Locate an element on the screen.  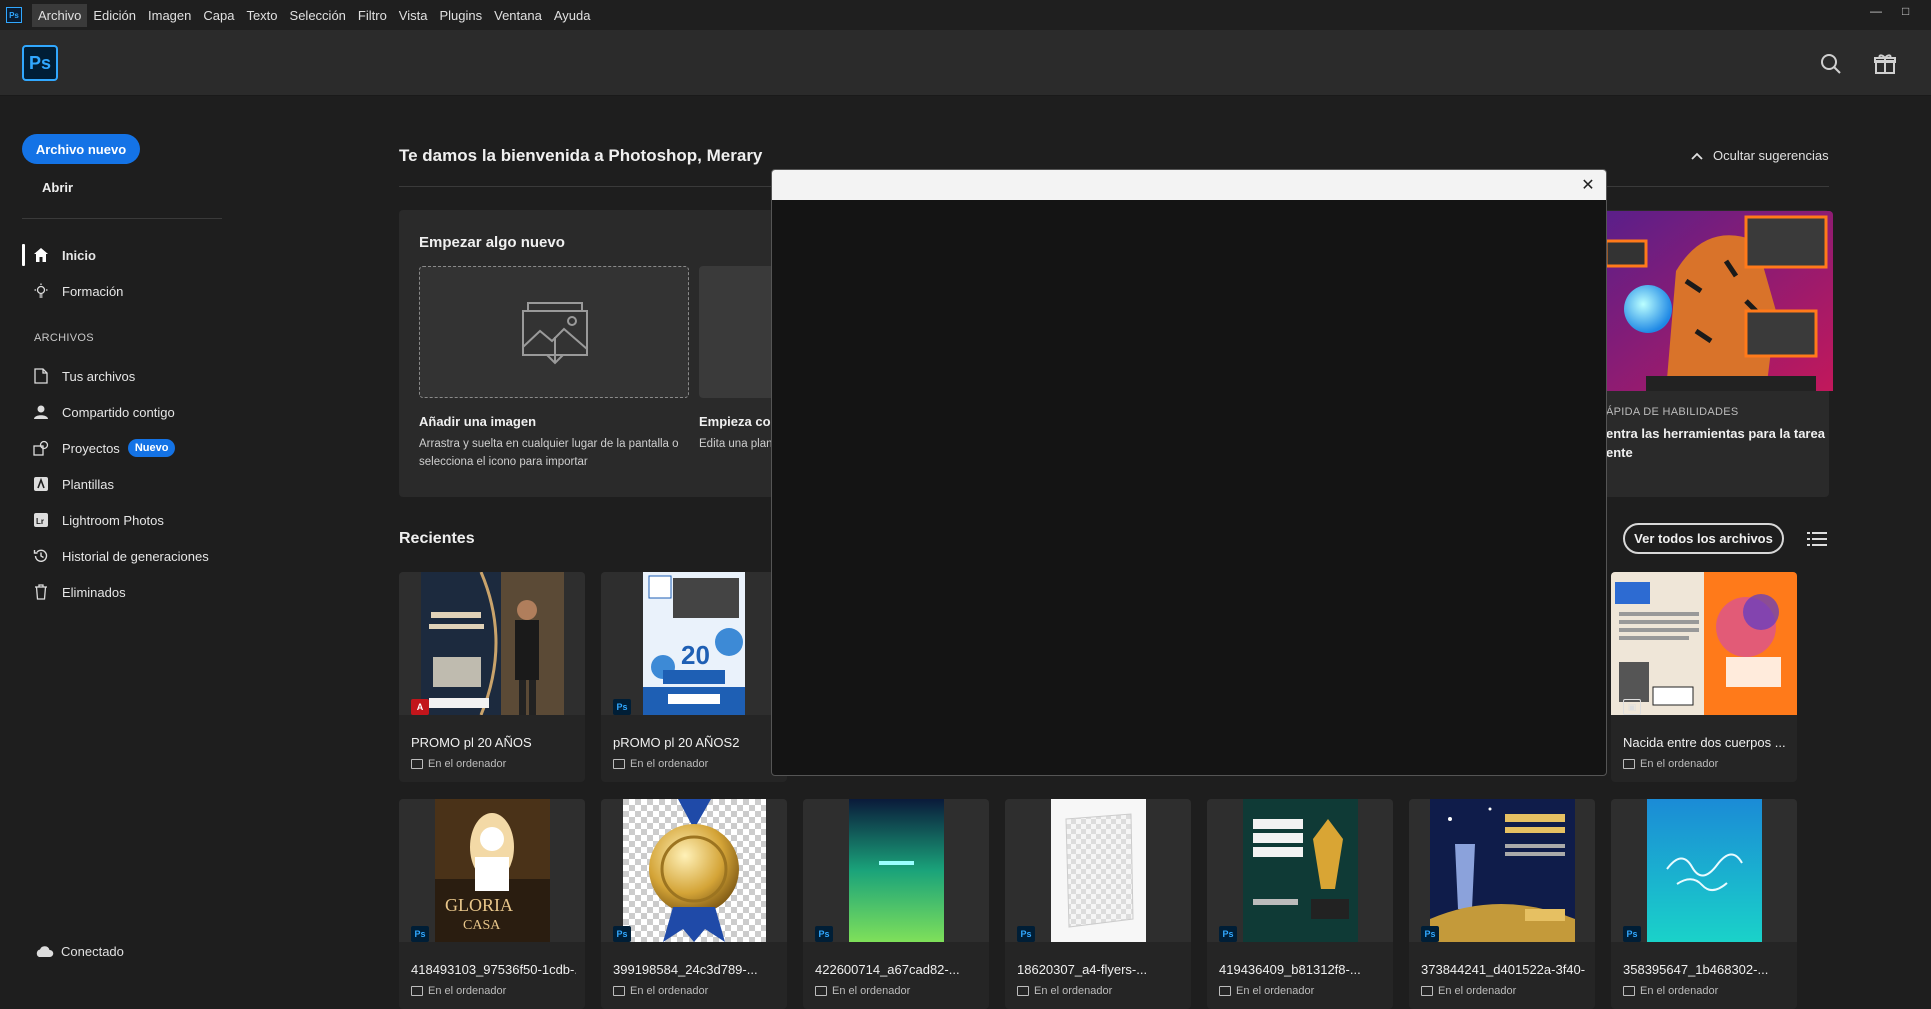
file-icon is located at coordinates (41, 376).